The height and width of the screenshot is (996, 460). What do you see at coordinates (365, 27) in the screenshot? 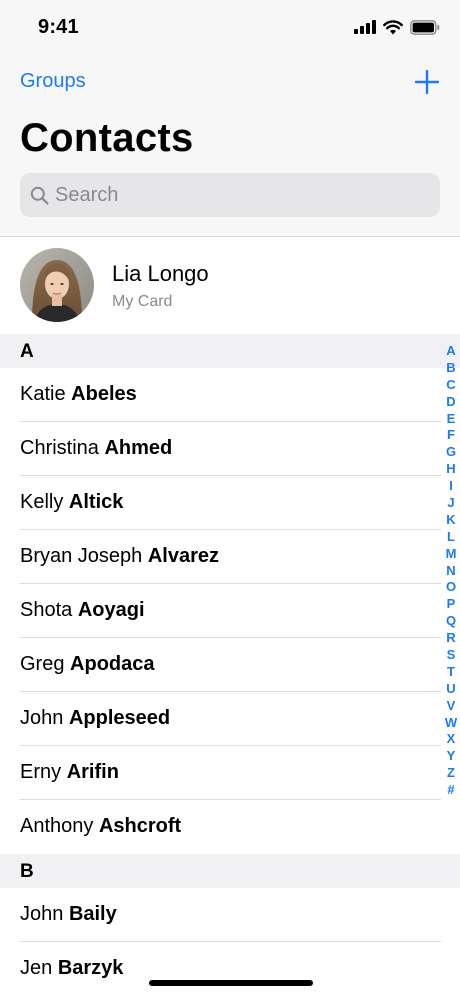
I see `cellular-signal-icon` at bounding box center [365, 27].